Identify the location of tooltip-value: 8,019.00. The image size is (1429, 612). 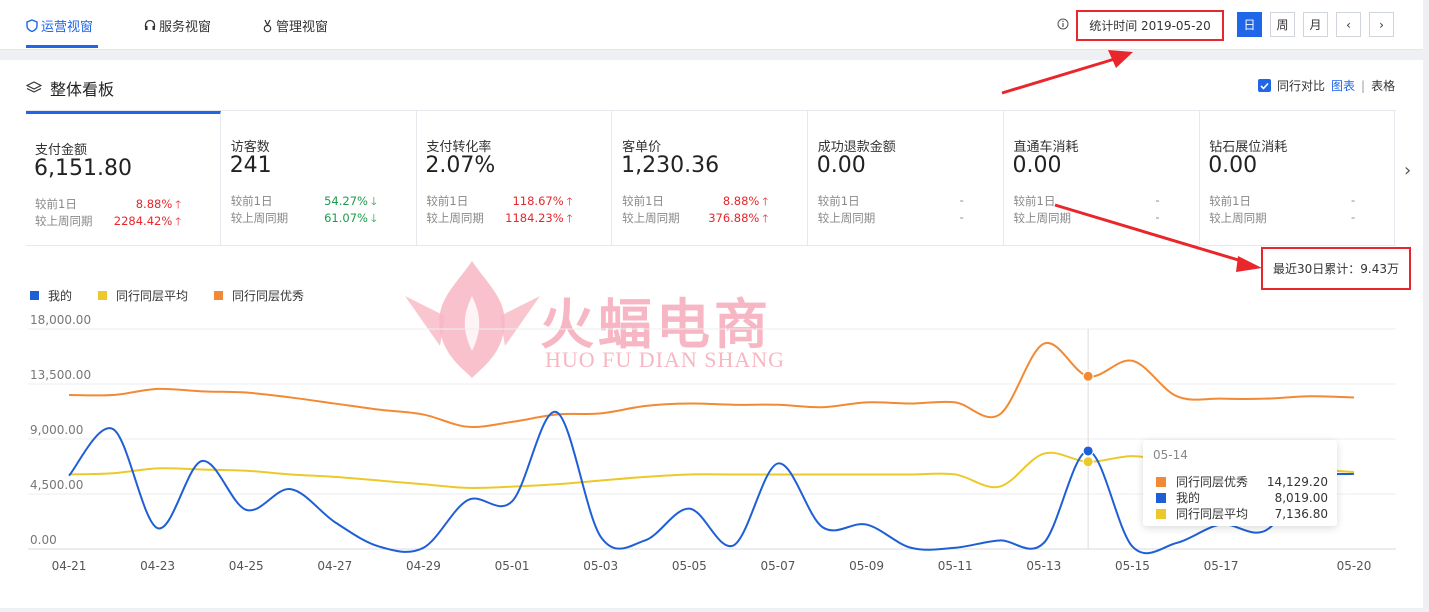
(1301, 497).